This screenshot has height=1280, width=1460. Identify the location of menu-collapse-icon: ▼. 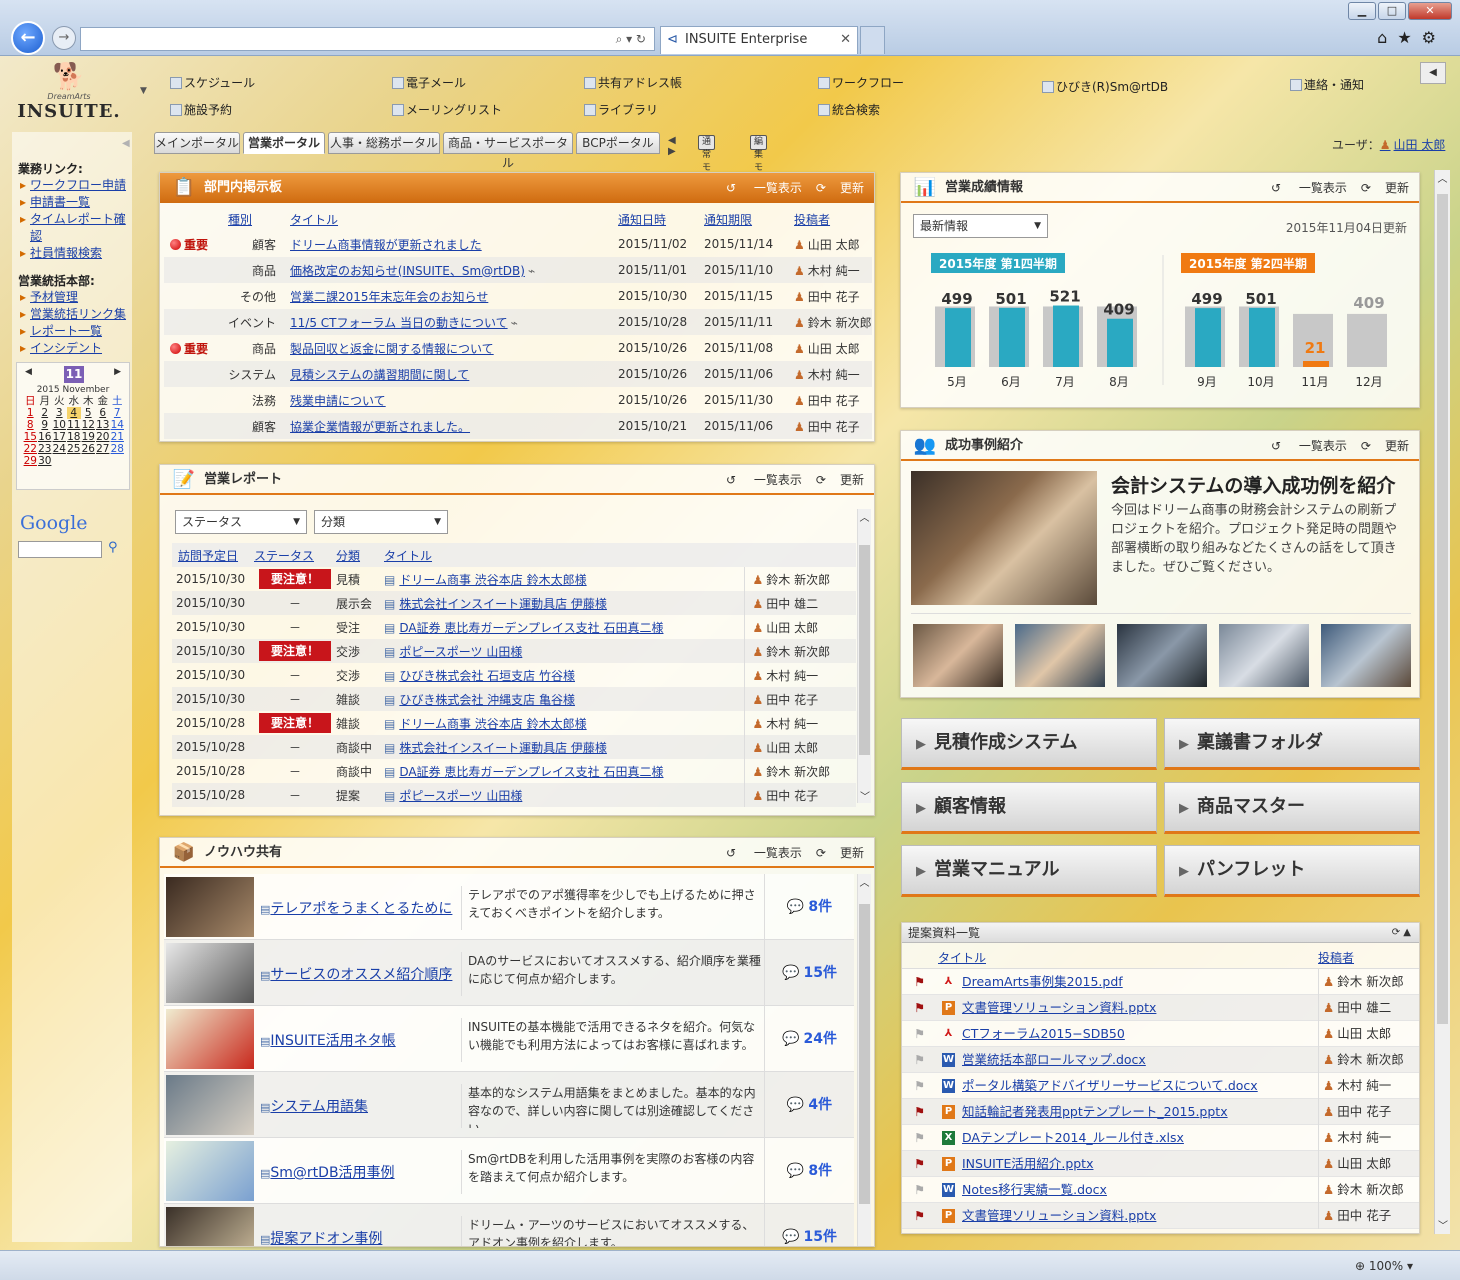
(143, 91).